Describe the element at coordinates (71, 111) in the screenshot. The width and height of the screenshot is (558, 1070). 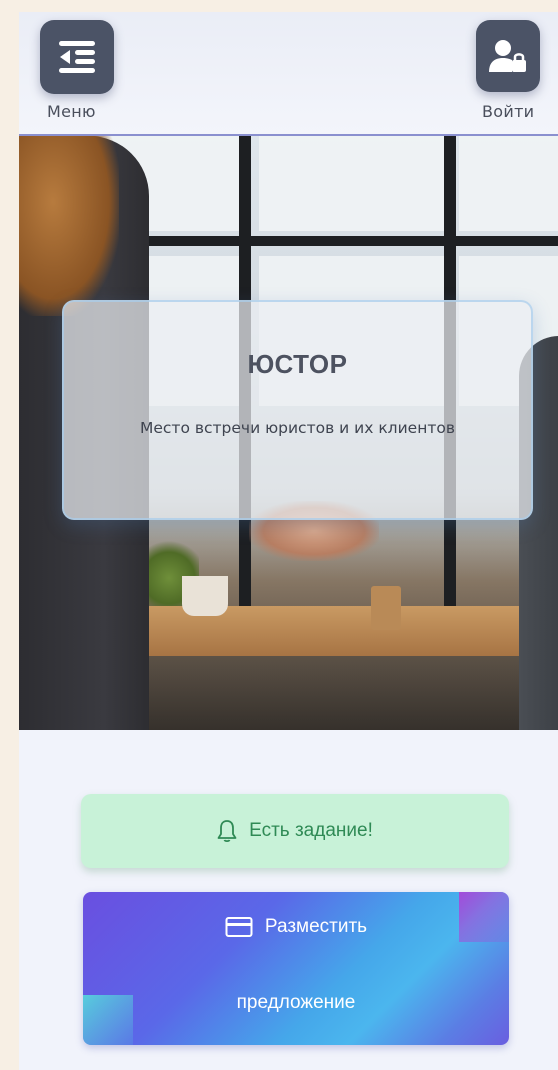
I see `menu-label: Меню` at that location.